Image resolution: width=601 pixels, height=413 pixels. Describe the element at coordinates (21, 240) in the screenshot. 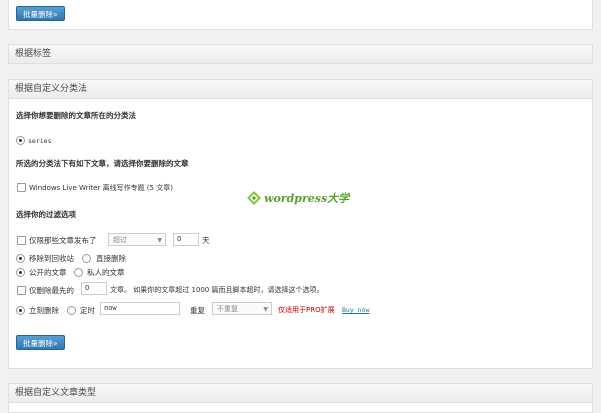

I see `older-than-checkbox` at that location.